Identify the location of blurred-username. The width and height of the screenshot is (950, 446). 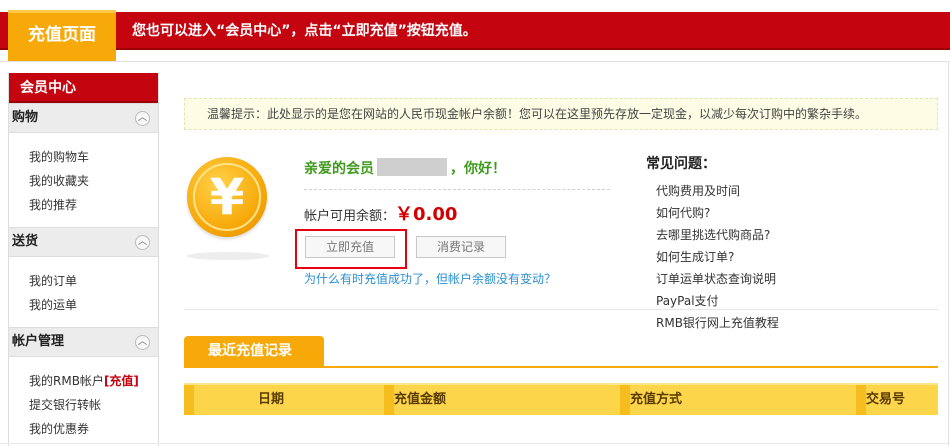
(412, 167).